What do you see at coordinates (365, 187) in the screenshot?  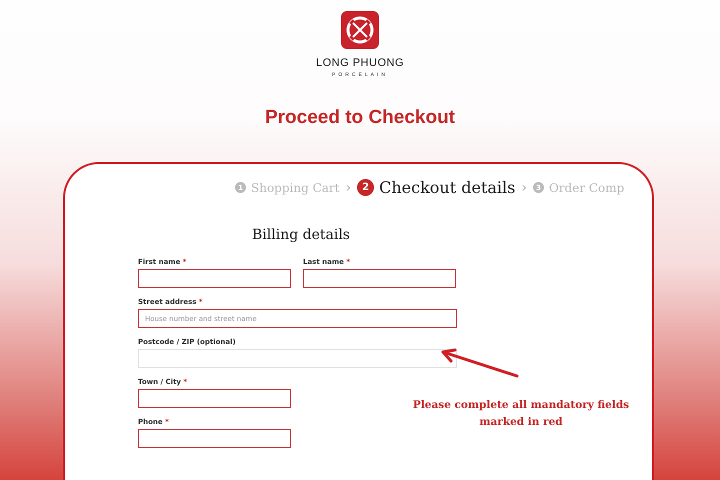 I see `step-number: 2` at bounding box center [365, 187].